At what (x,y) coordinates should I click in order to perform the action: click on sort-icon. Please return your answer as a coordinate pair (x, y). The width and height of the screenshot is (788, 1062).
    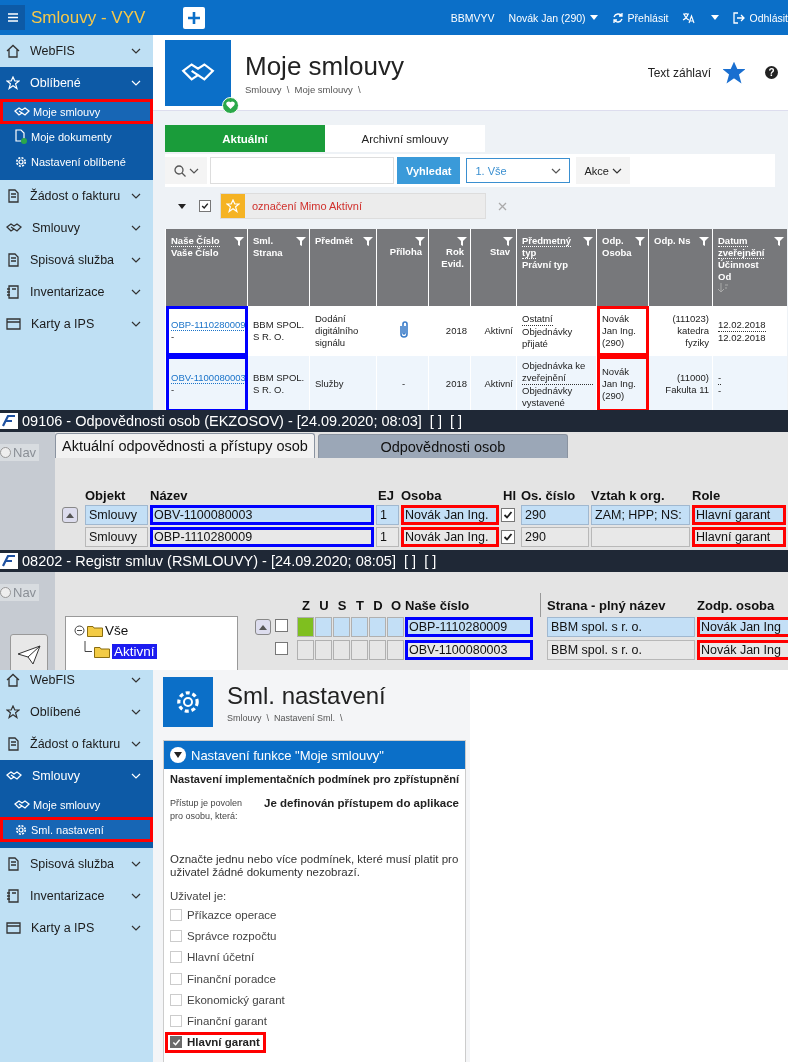
    Looking at the image, I should click on (723, 288).